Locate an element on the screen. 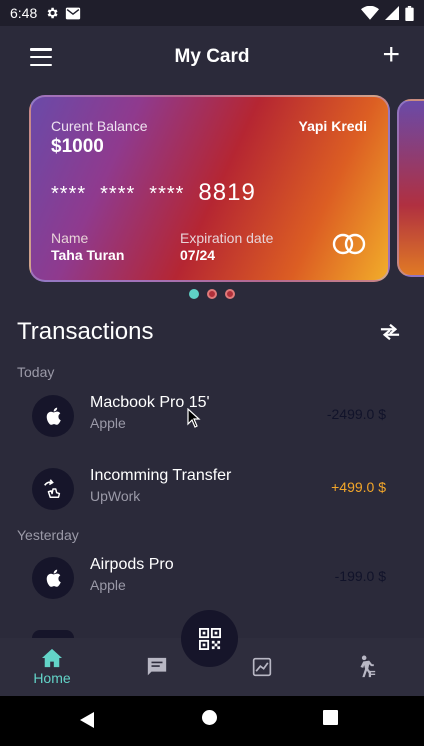  expiration-value: 07/24 is located at coordinates (198, 255).